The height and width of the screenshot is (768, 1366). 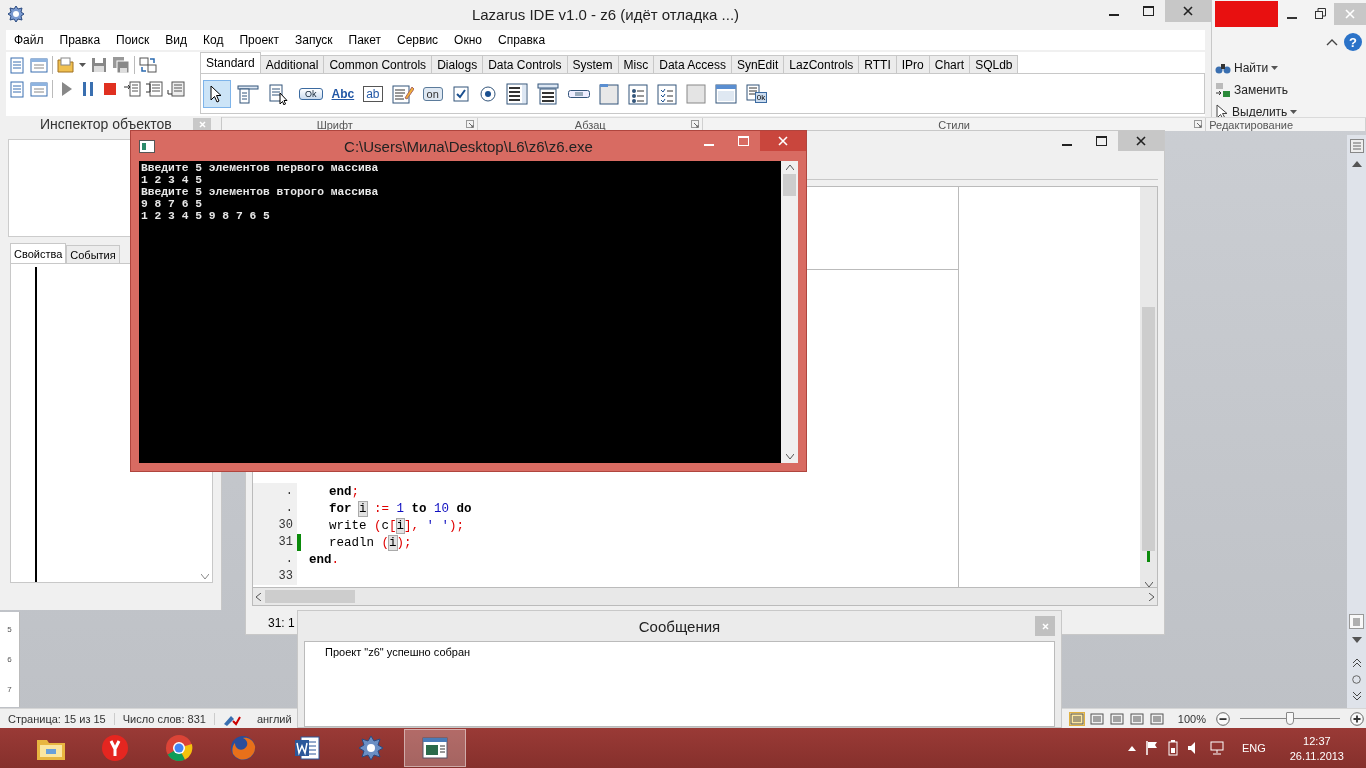 What do you see at coordinates (418, 40) in the screenshot?
I see `menu-item: Сервис` at bounding box center [418, 40].